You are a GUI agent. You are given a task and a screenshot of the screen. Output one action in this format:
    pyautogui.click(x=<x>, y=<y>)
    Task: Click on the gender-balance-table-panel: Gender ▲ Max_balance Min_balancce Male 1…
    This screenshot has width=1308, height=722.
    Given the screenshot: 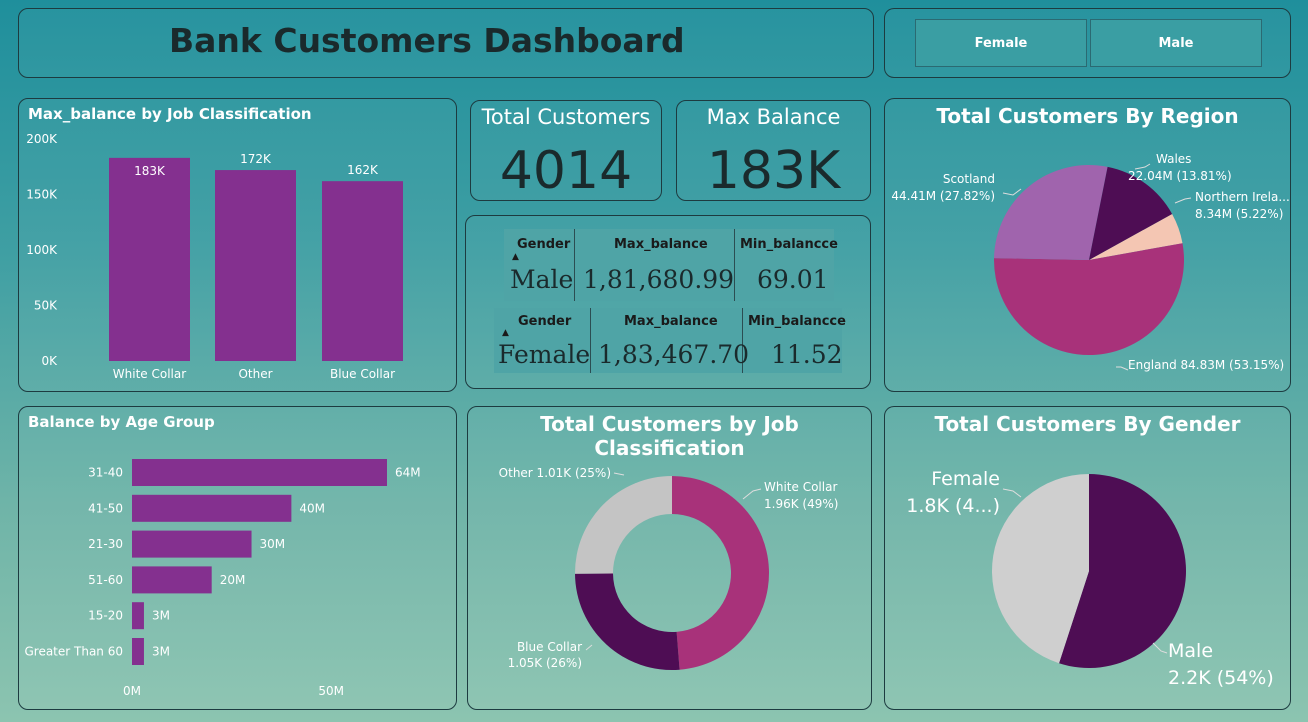 What is the action you would take?
    pyautogui.click(x=668, y=302)
    